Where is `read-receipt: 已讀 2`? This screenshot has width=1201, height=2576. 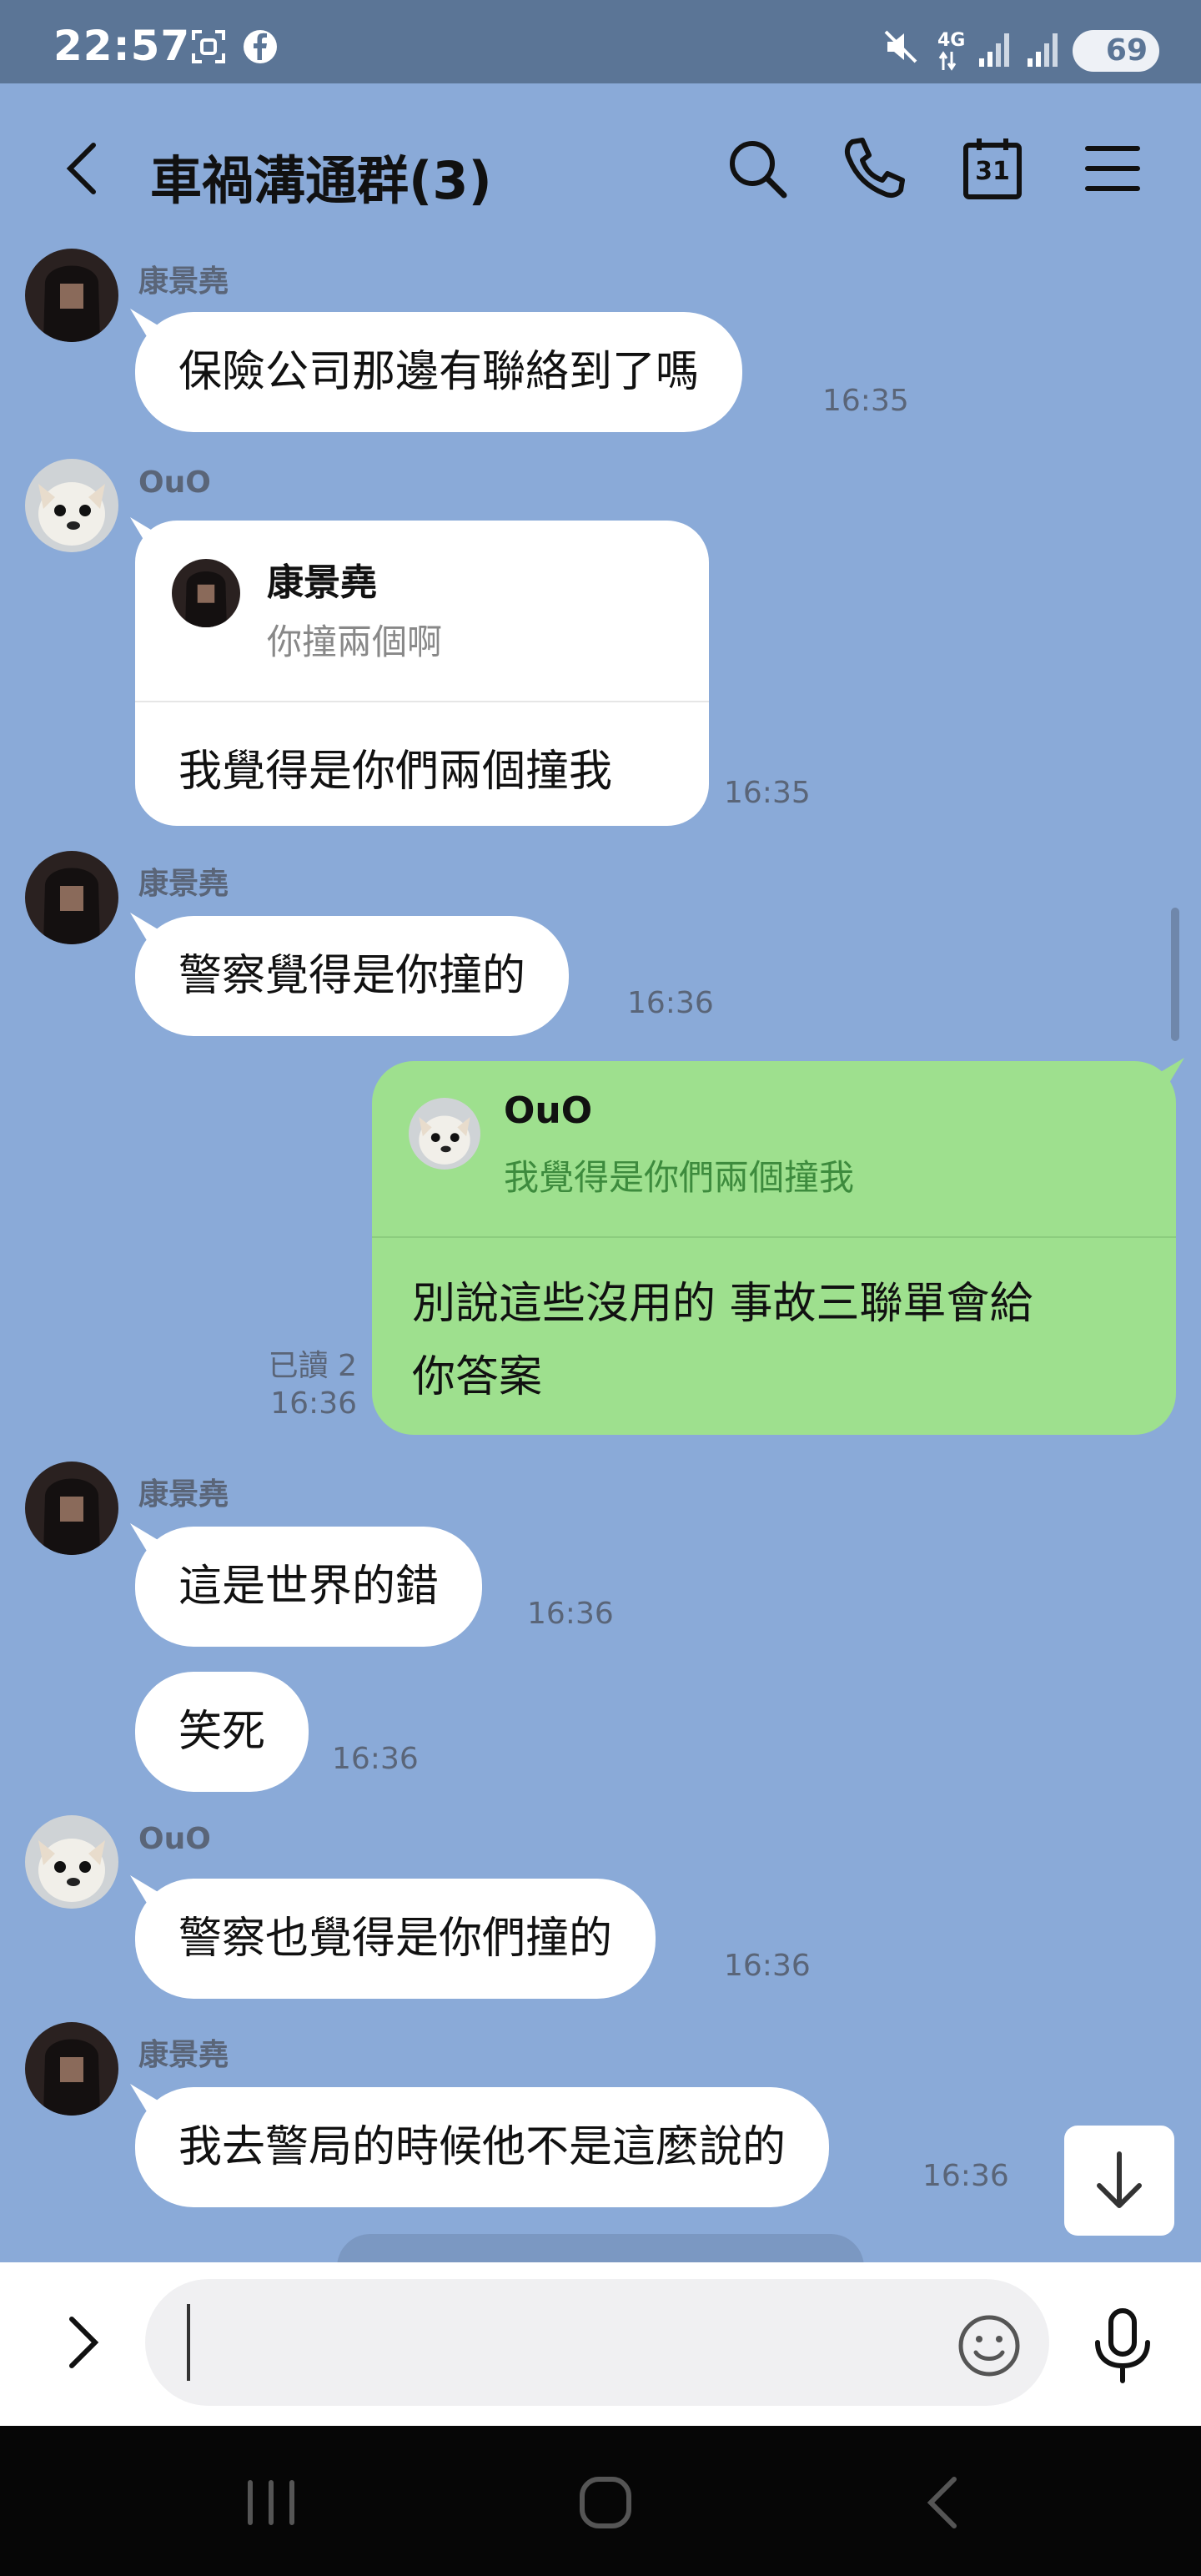 read-receipt: 已讀 2 is located at coordinates (313, 1366).